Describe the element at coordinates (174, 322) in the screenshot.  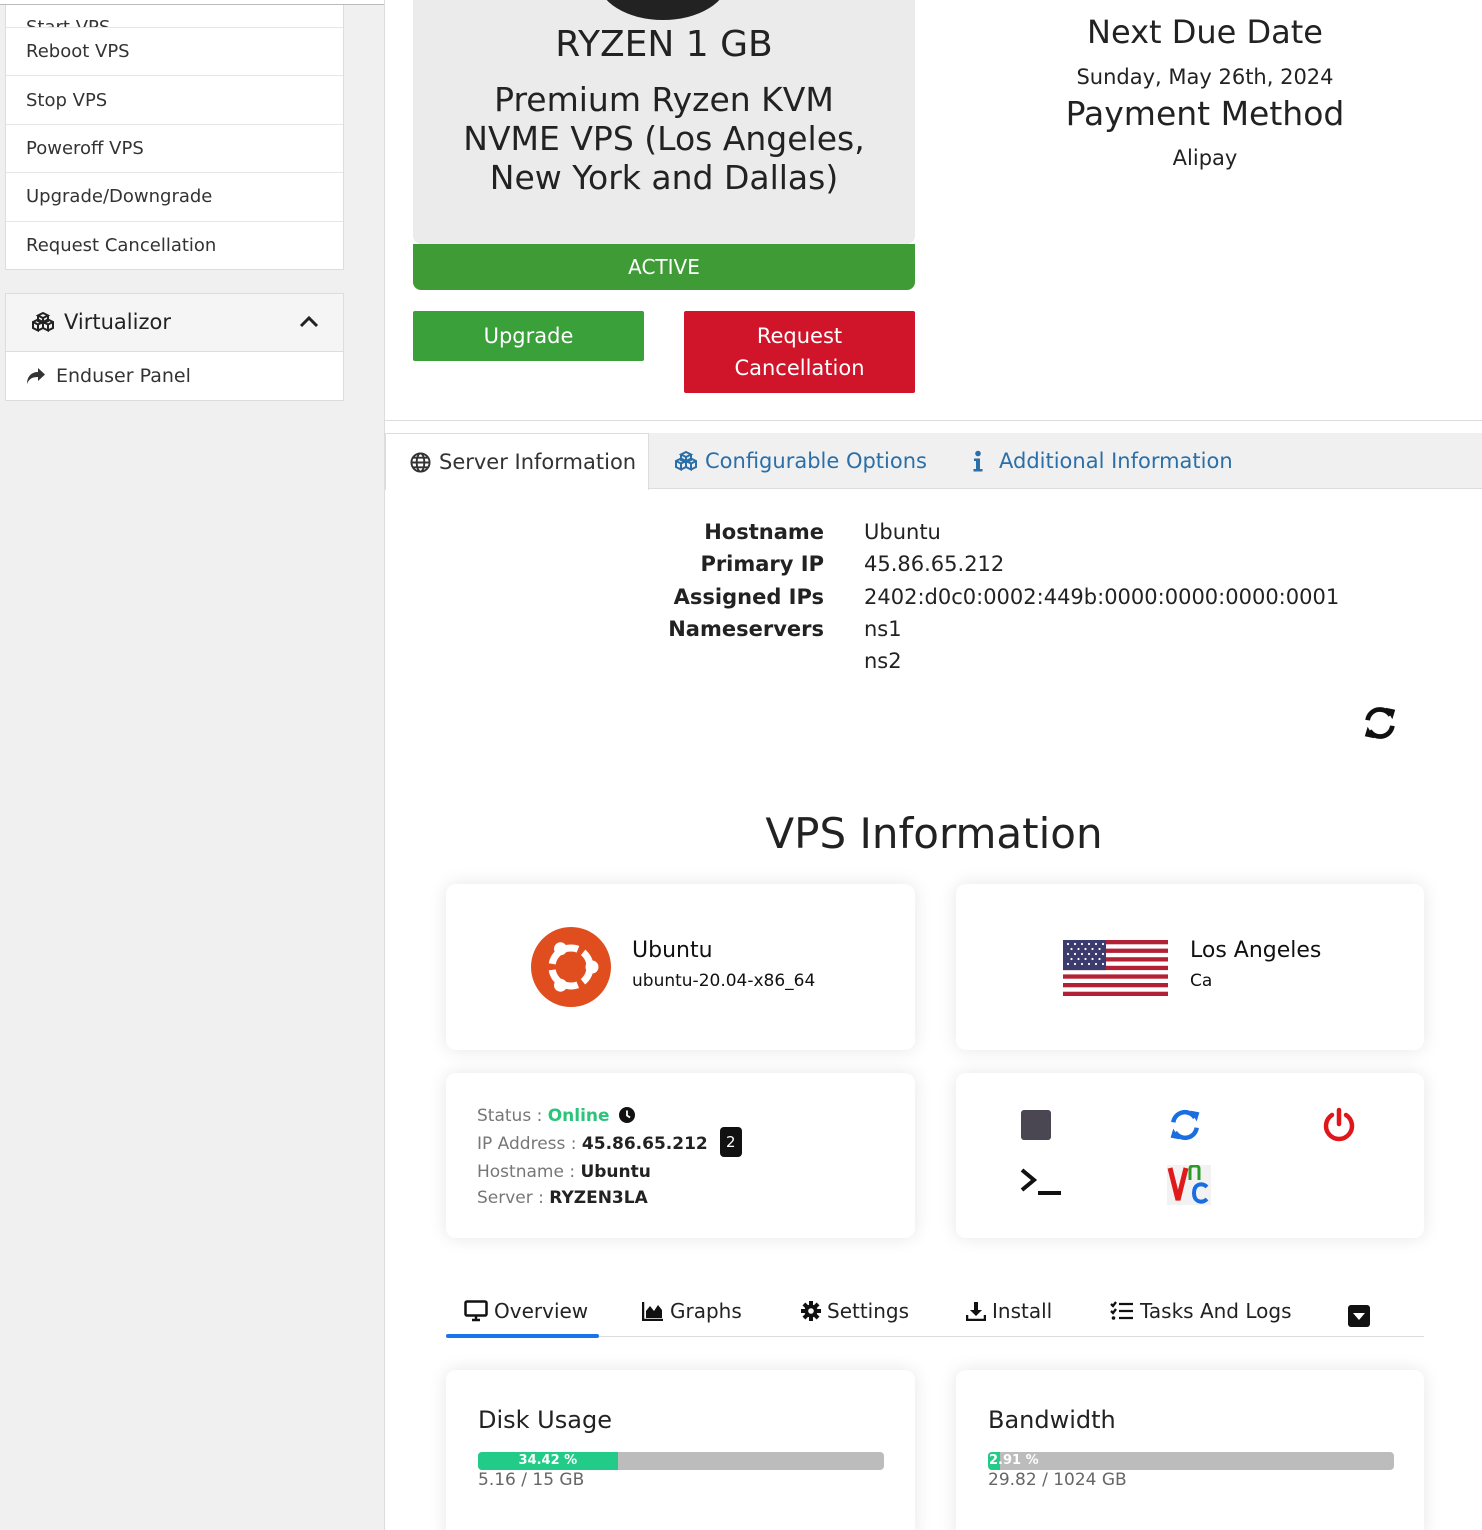
I see `virtualizor-header: Virtualizor` at that location.